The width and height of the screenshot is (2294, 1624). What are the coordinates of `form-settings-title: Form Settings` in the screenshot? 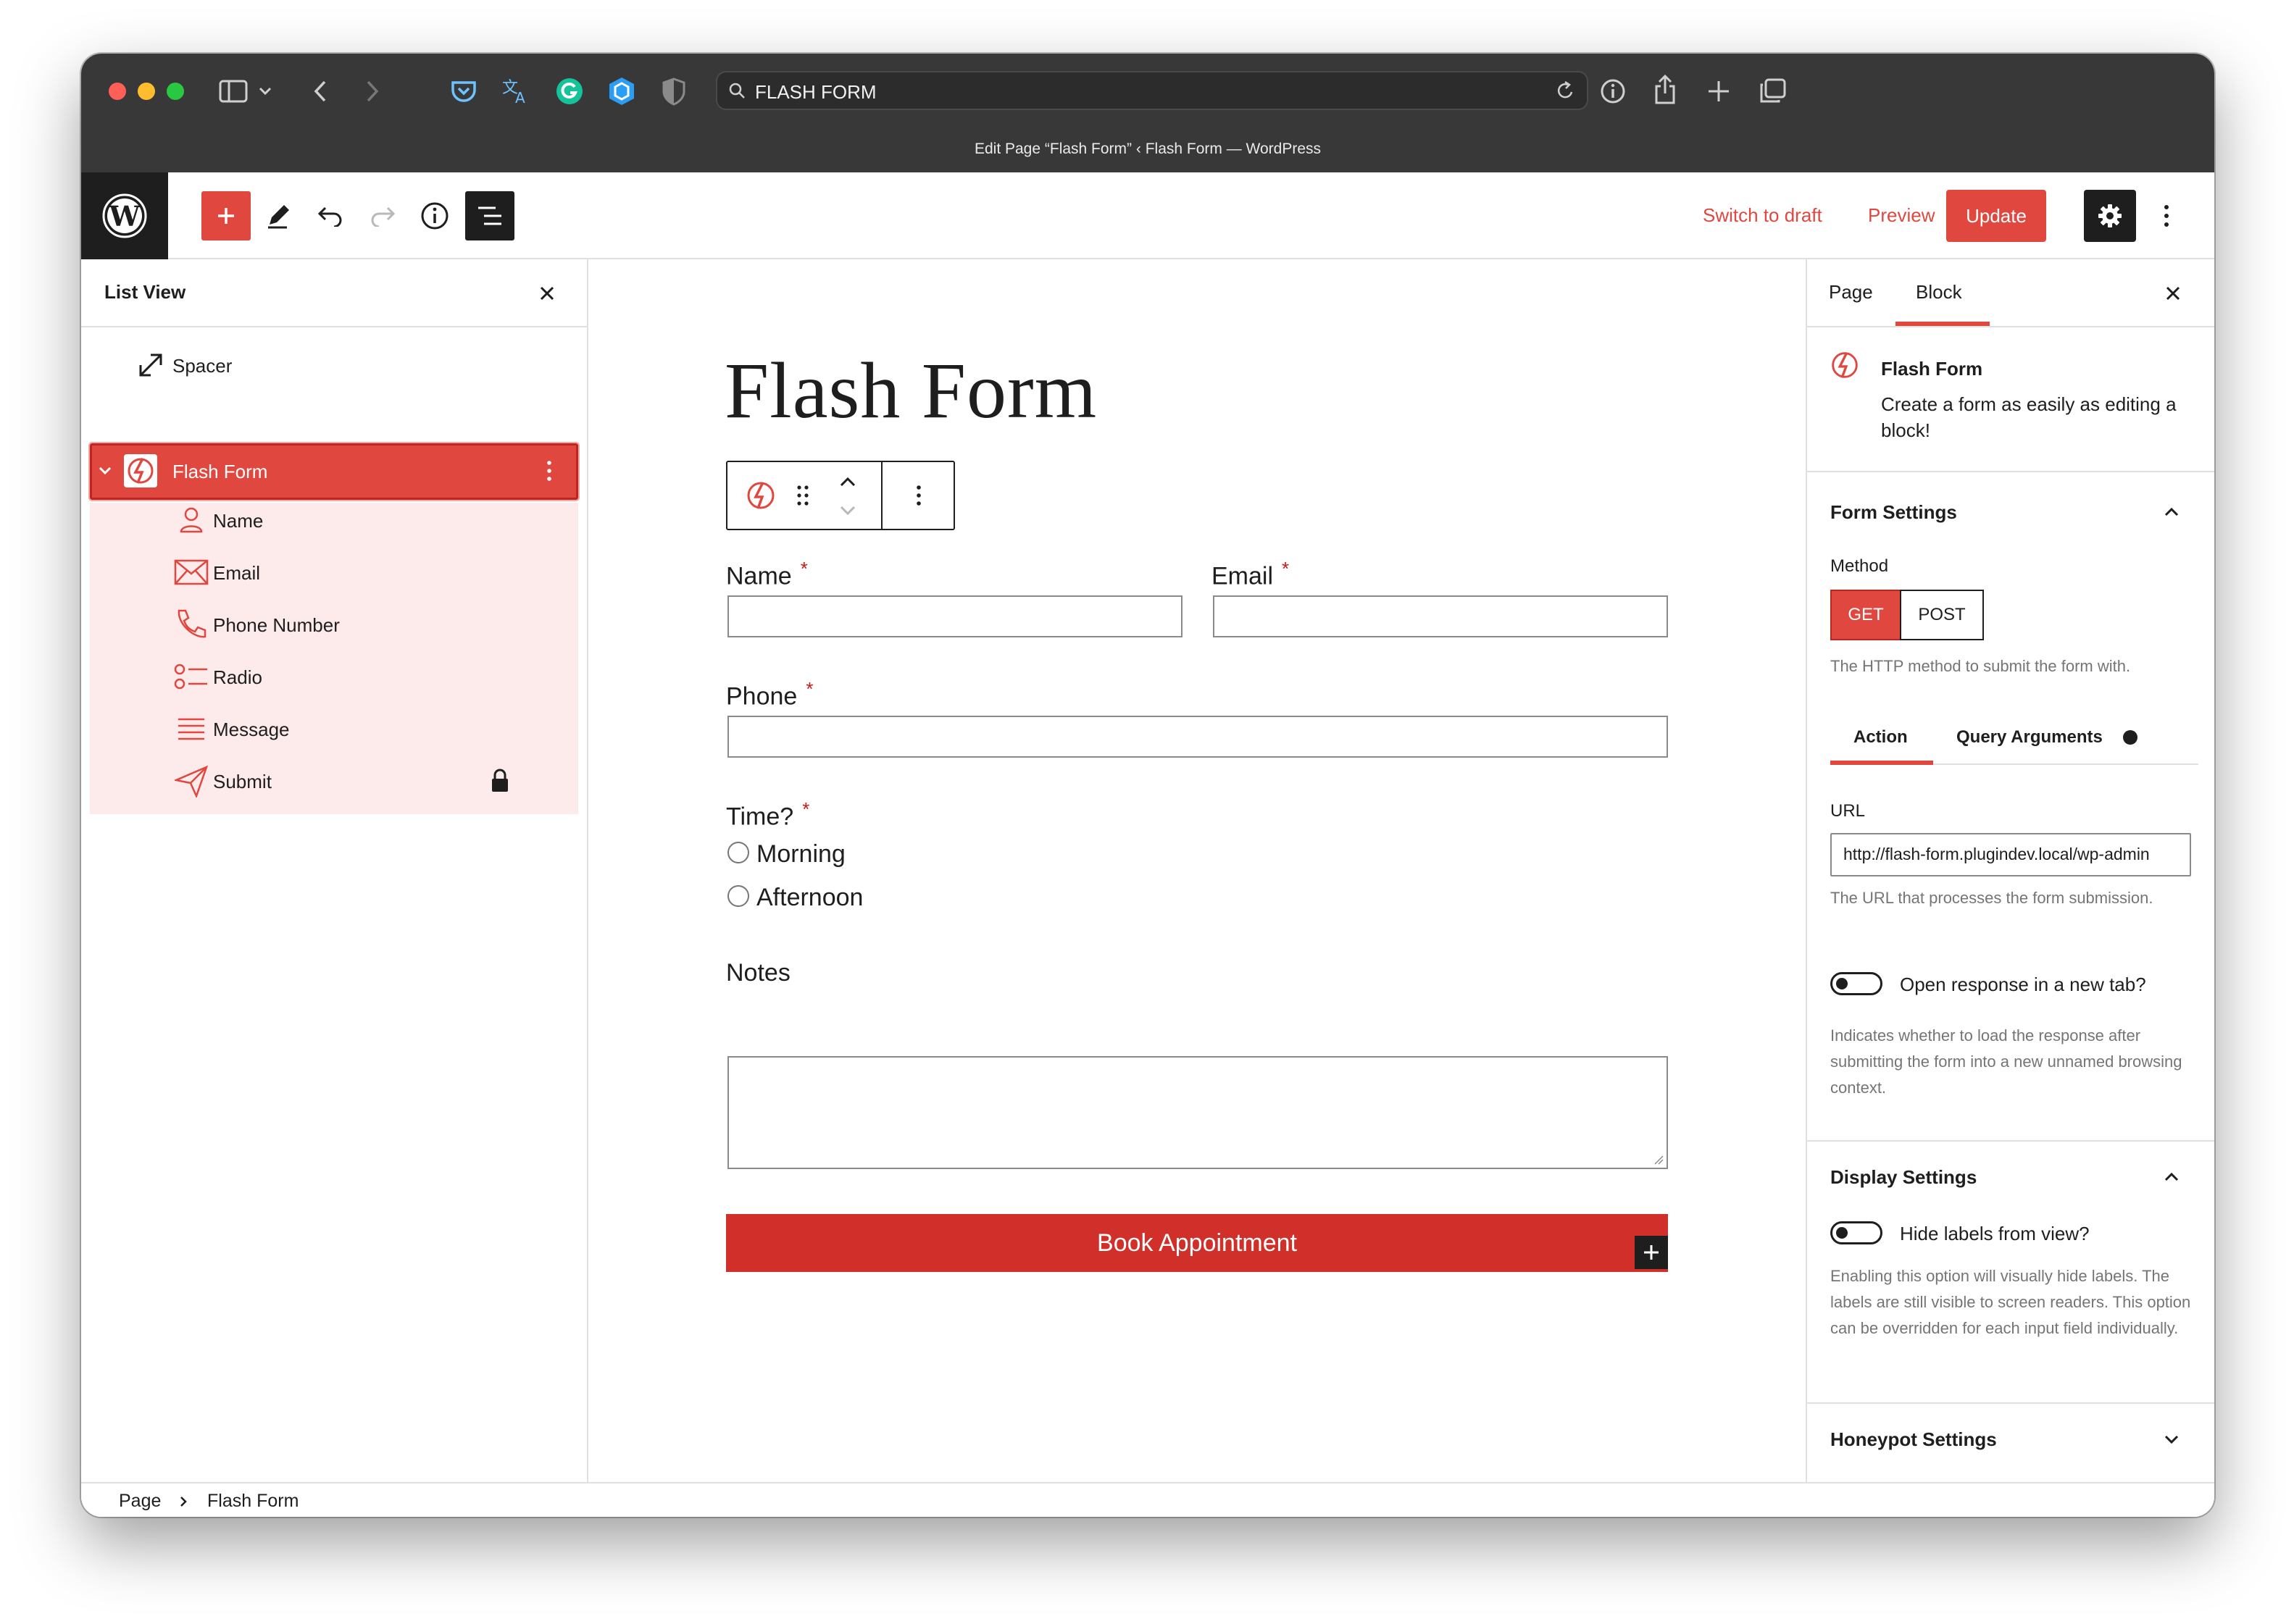 It's located at (1894, 512).